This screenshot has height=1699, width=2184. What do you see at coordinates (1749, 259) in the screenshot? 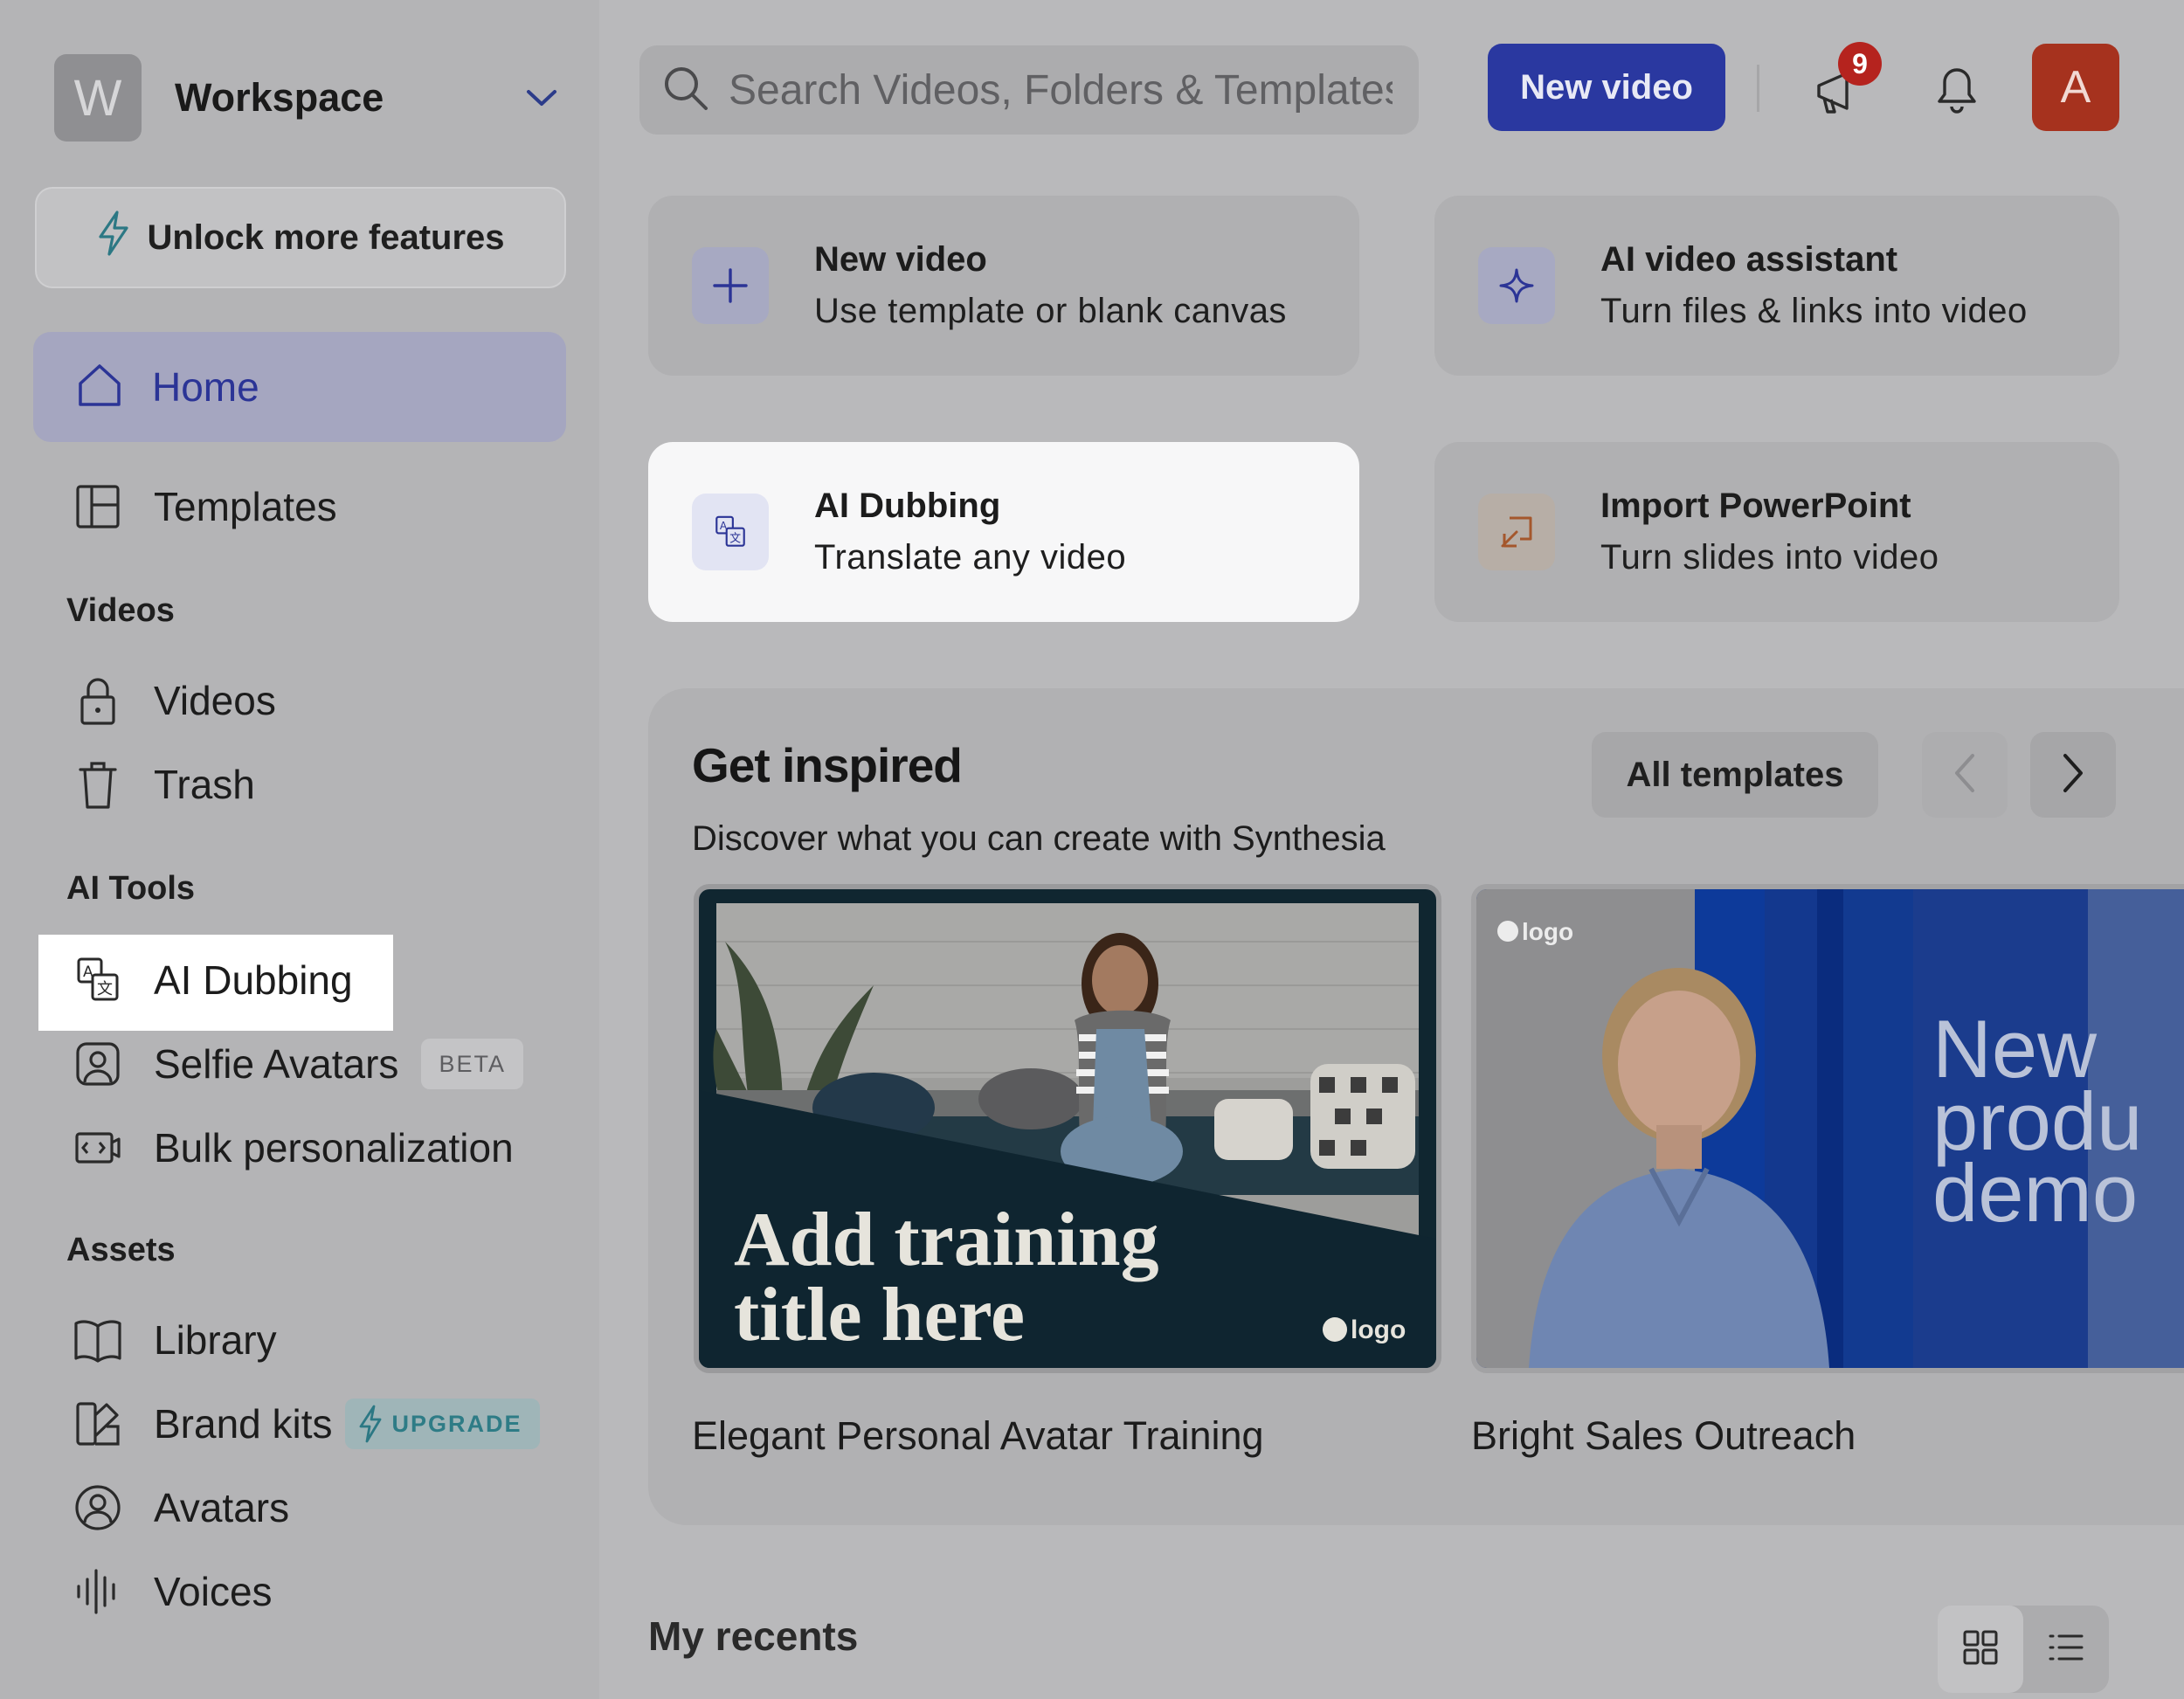
I see `card-title: AI video assistant` at bounding box center [1749, 259].